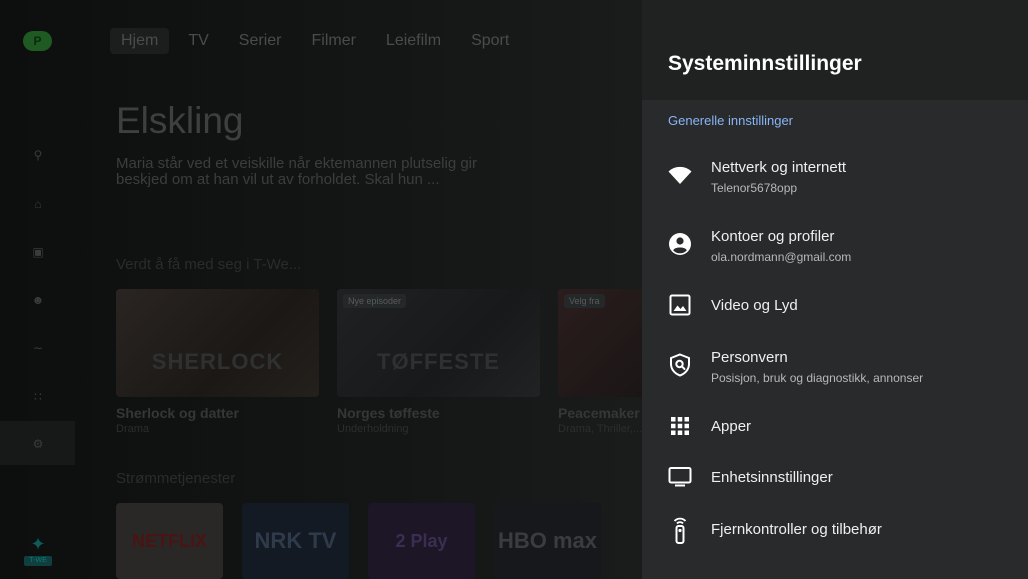  Describe the element at coordinates (169, 541) in the screenshot. I see `netflix-tile: NETFLIX` at that location.